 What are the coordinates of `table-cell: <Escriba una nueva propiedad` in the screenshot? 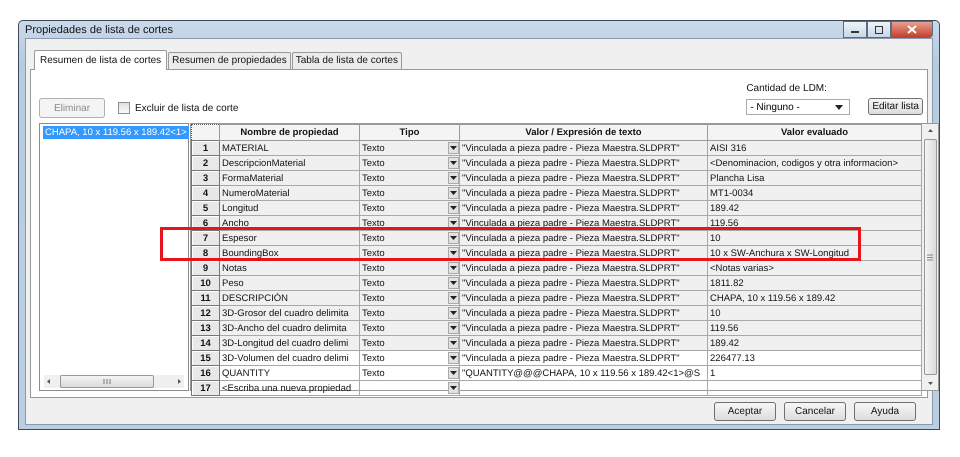 It's located at (290, 388).